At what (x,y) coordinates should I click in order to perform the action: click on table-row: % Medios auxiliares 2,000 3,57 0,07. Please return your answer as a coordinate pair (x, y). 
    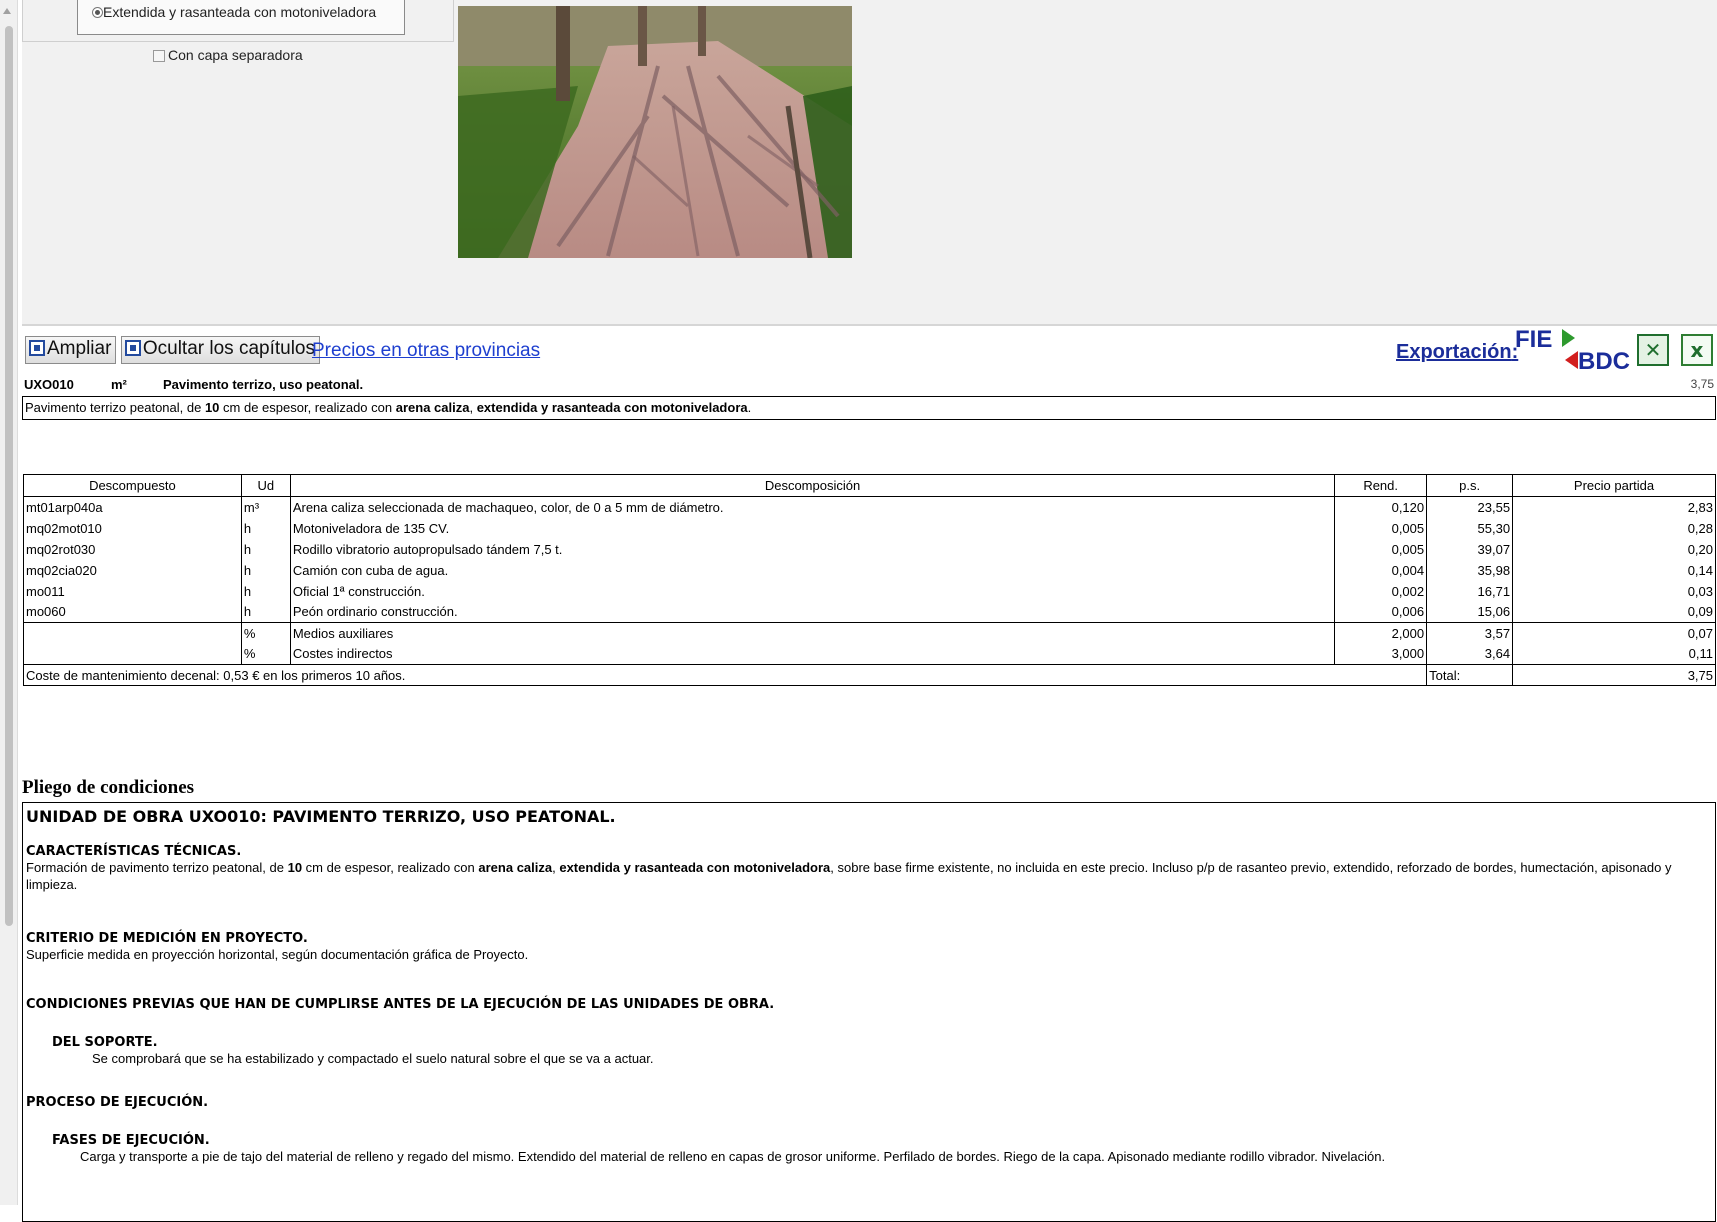
    Looking at the image, I should click on (869, 633).